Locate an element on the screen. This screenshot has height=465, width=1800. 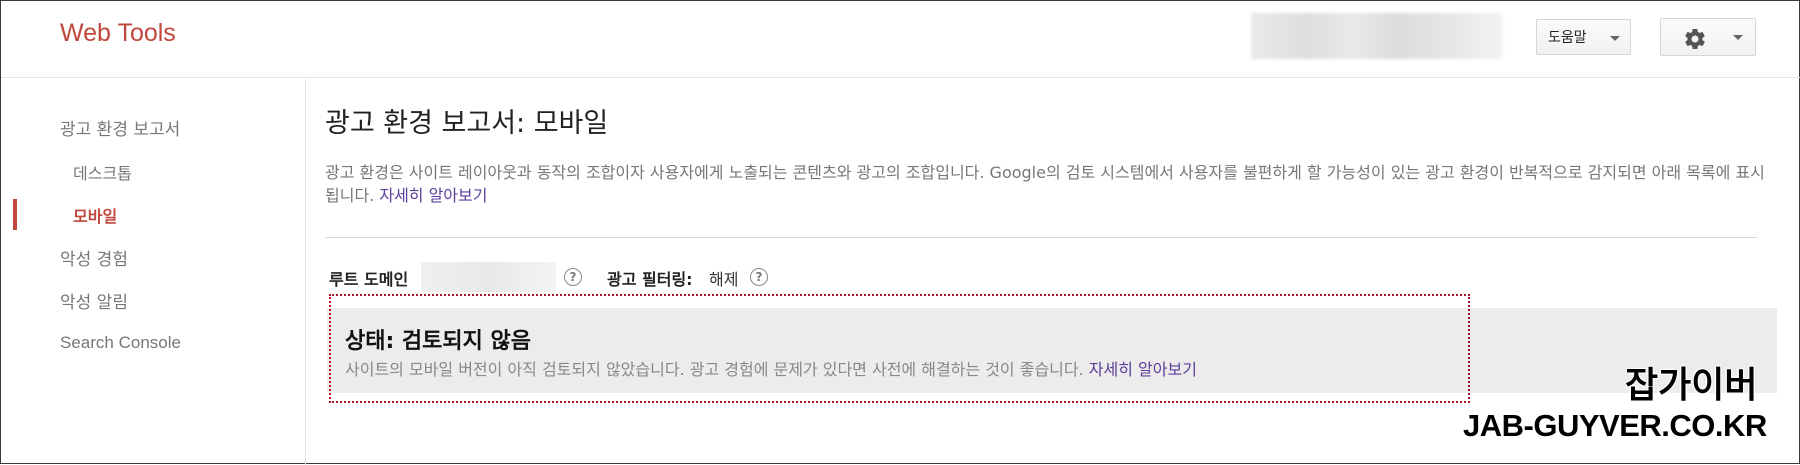
help-button-label: 도움말 is located at coordinates (1567, 38).